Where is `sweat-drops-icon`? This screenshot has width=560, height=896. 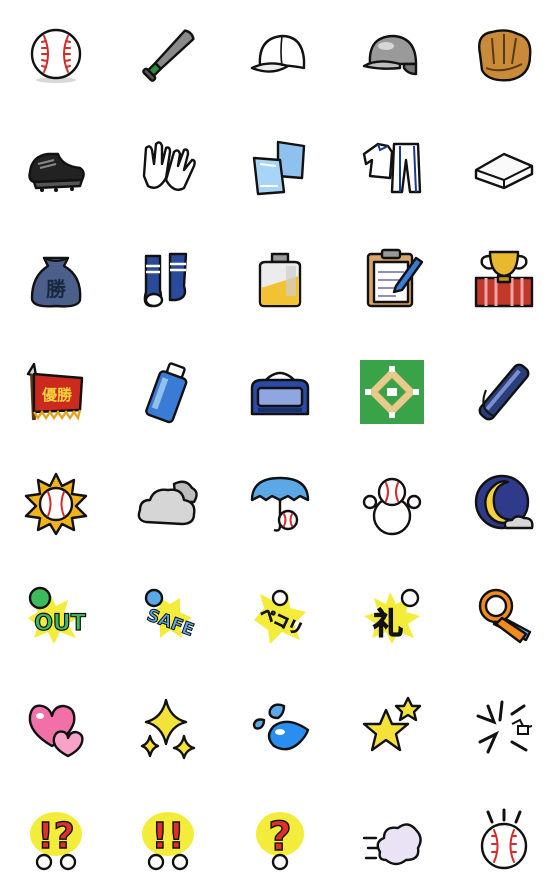
sweat-drops-icon is located at coordinates (281, 727).